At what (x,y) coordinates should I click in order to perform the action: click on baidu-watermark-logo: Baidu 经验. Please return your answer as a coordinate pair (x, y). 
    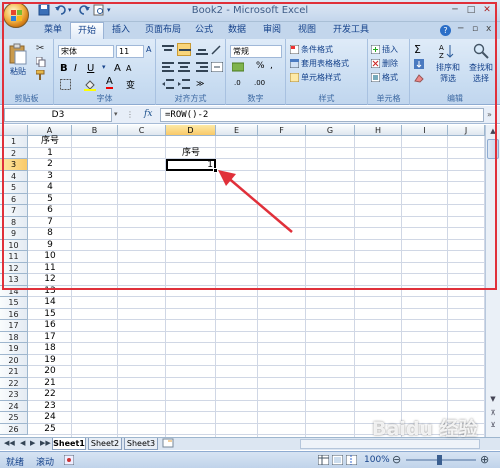
    Looking at the image, I should click on (425, 429).